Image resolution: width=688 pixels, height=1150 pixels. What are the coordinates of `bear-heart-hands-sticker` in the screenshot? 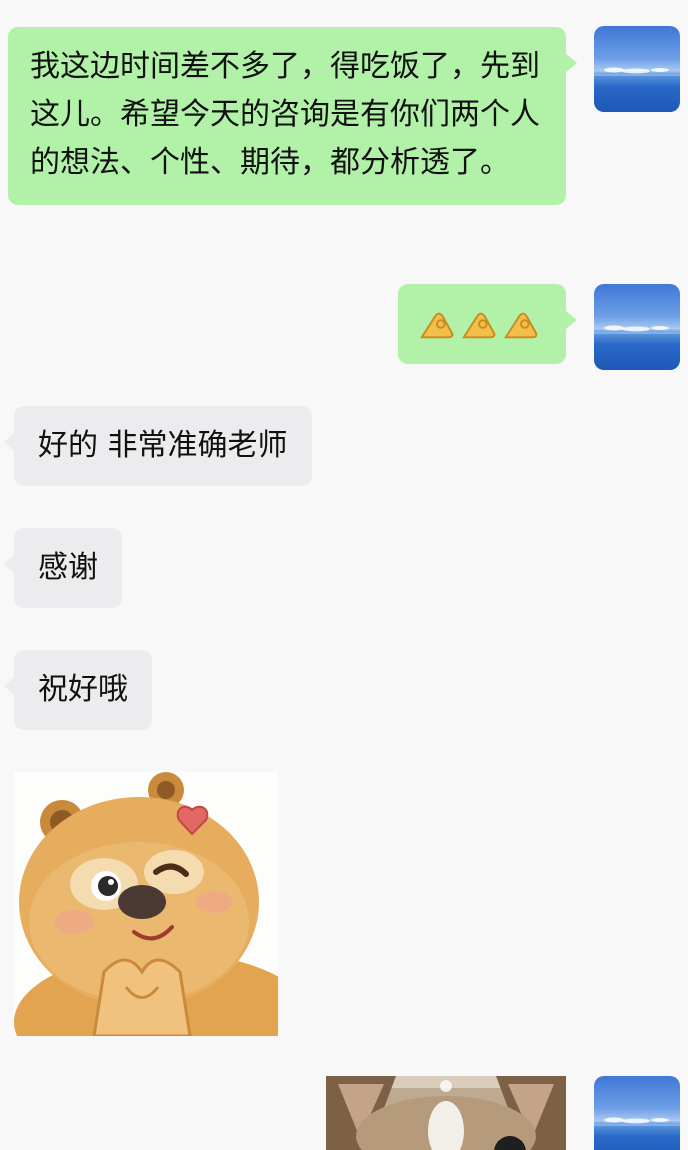 It's located at (146, 904).